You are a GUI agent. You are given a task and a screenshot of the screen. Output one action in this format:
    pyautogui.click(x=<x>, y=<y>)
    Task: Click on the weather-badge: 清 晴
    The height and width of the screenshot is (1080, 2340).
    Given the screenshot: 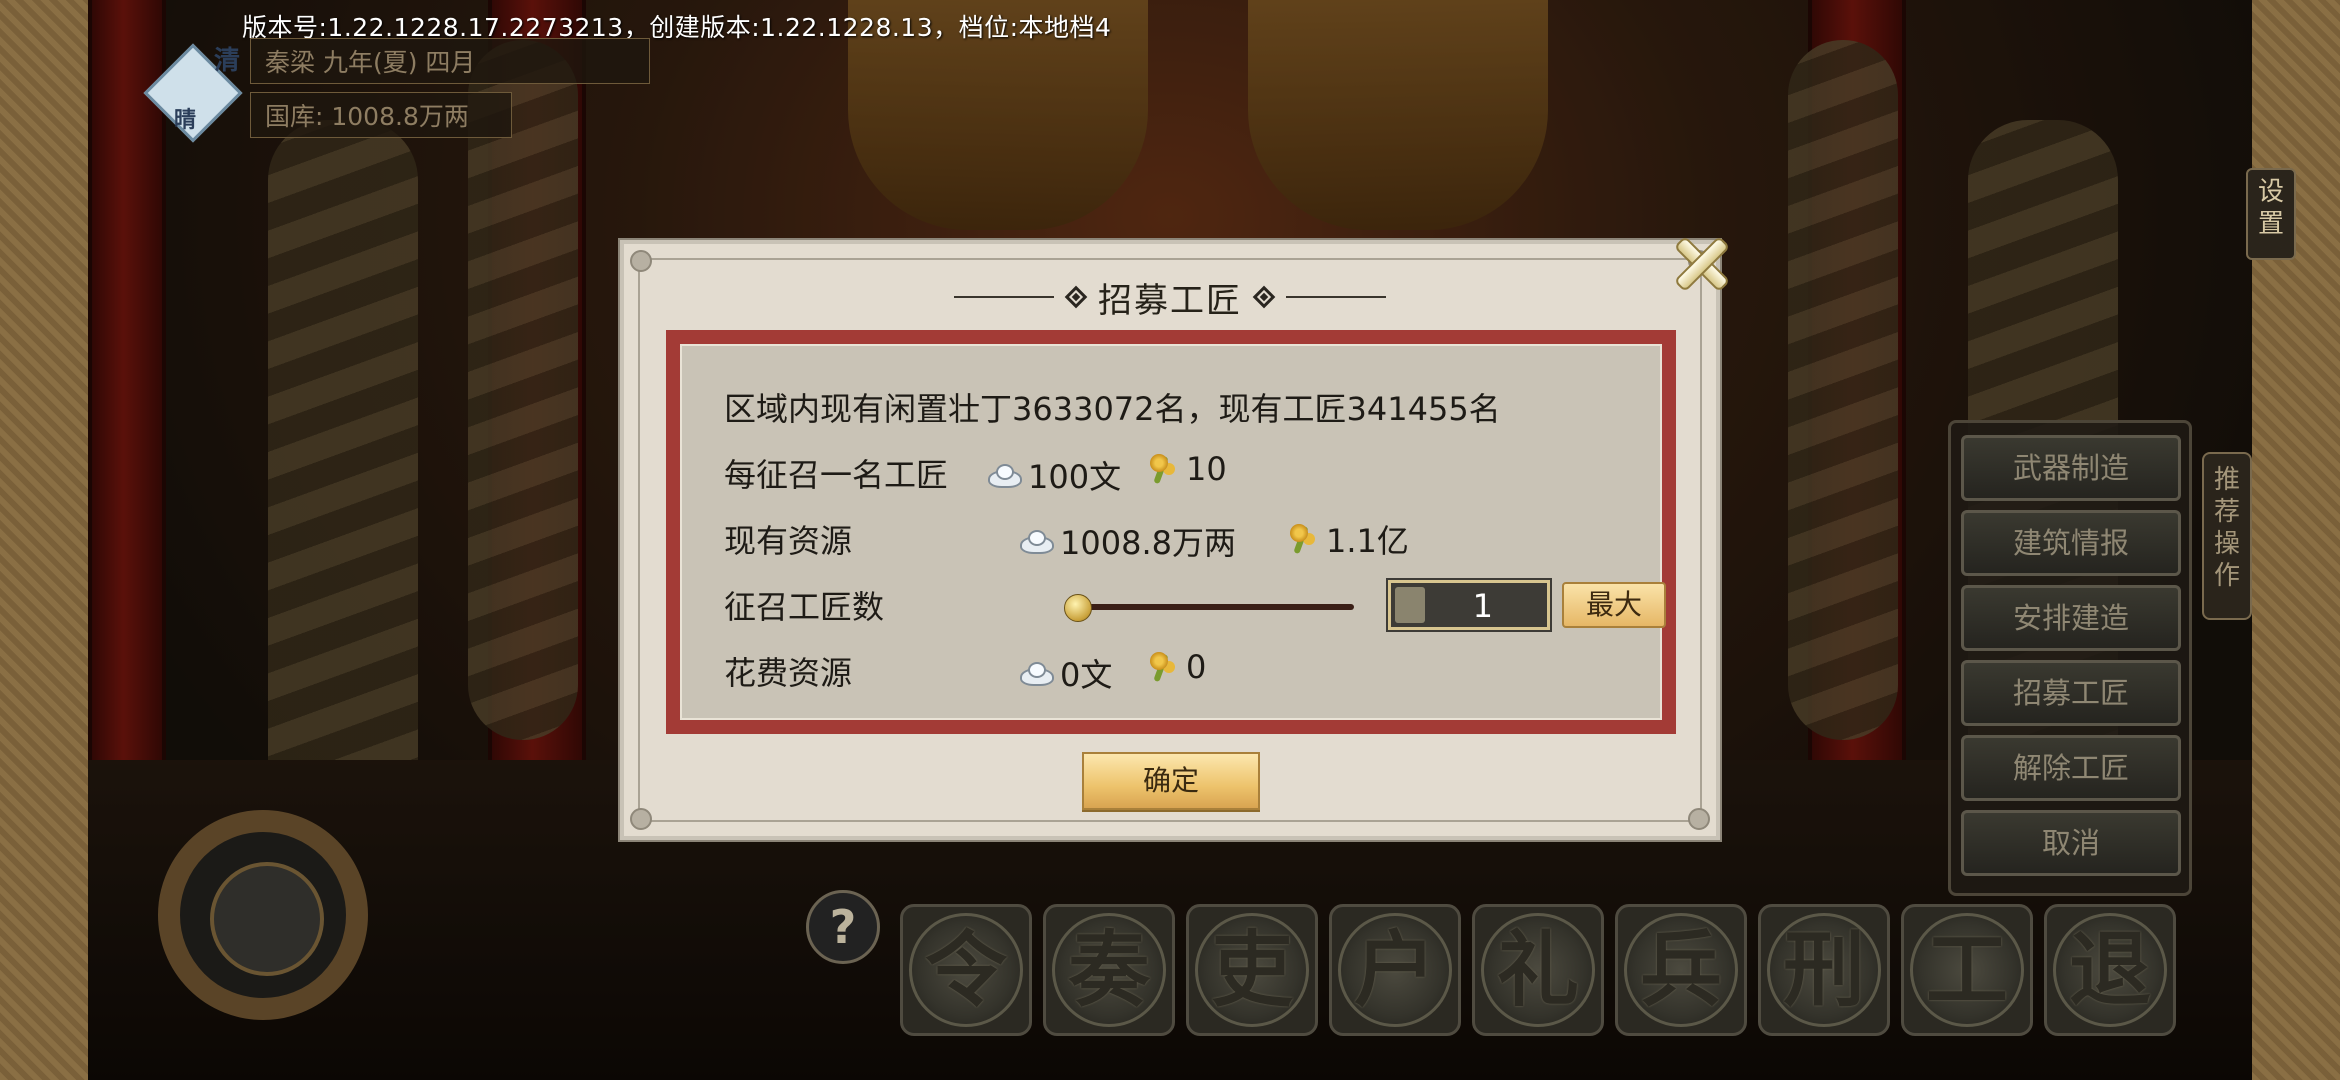 What is the action you would take?
    pyautogui.click(x=191, y=91)
    